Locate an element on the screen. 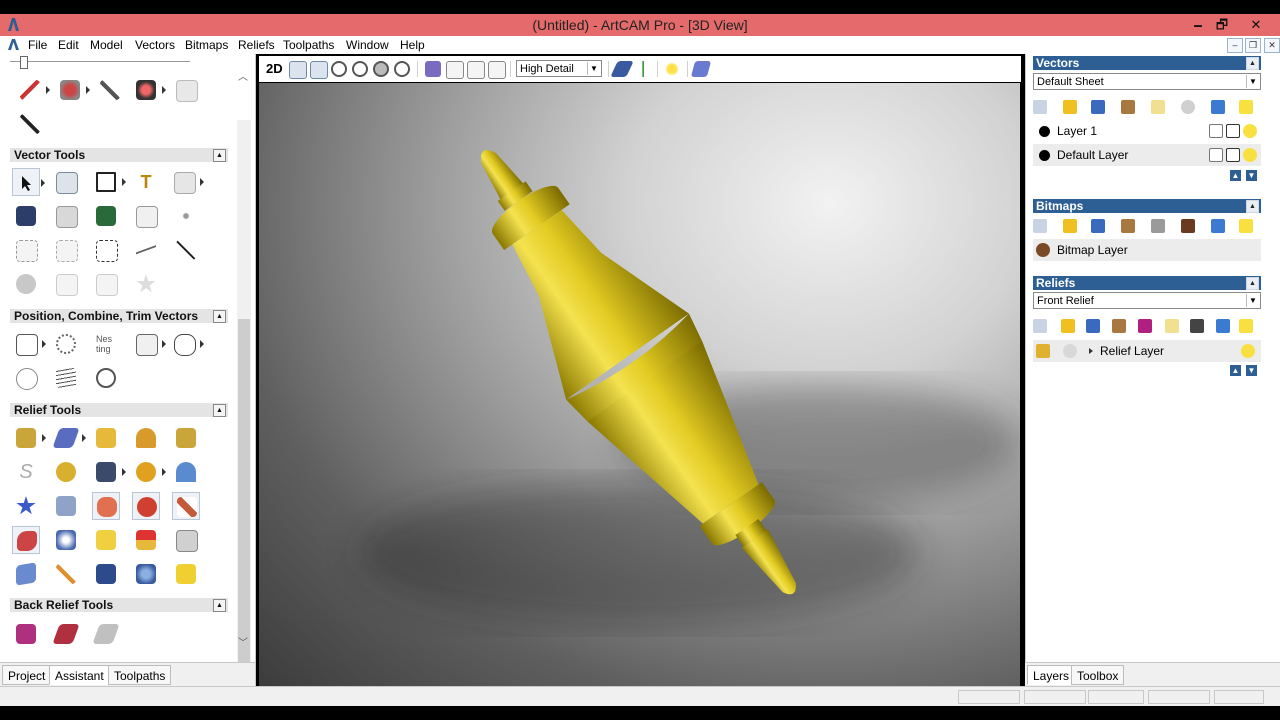  menu-edit: Edit is located at coordinates (68, 45).